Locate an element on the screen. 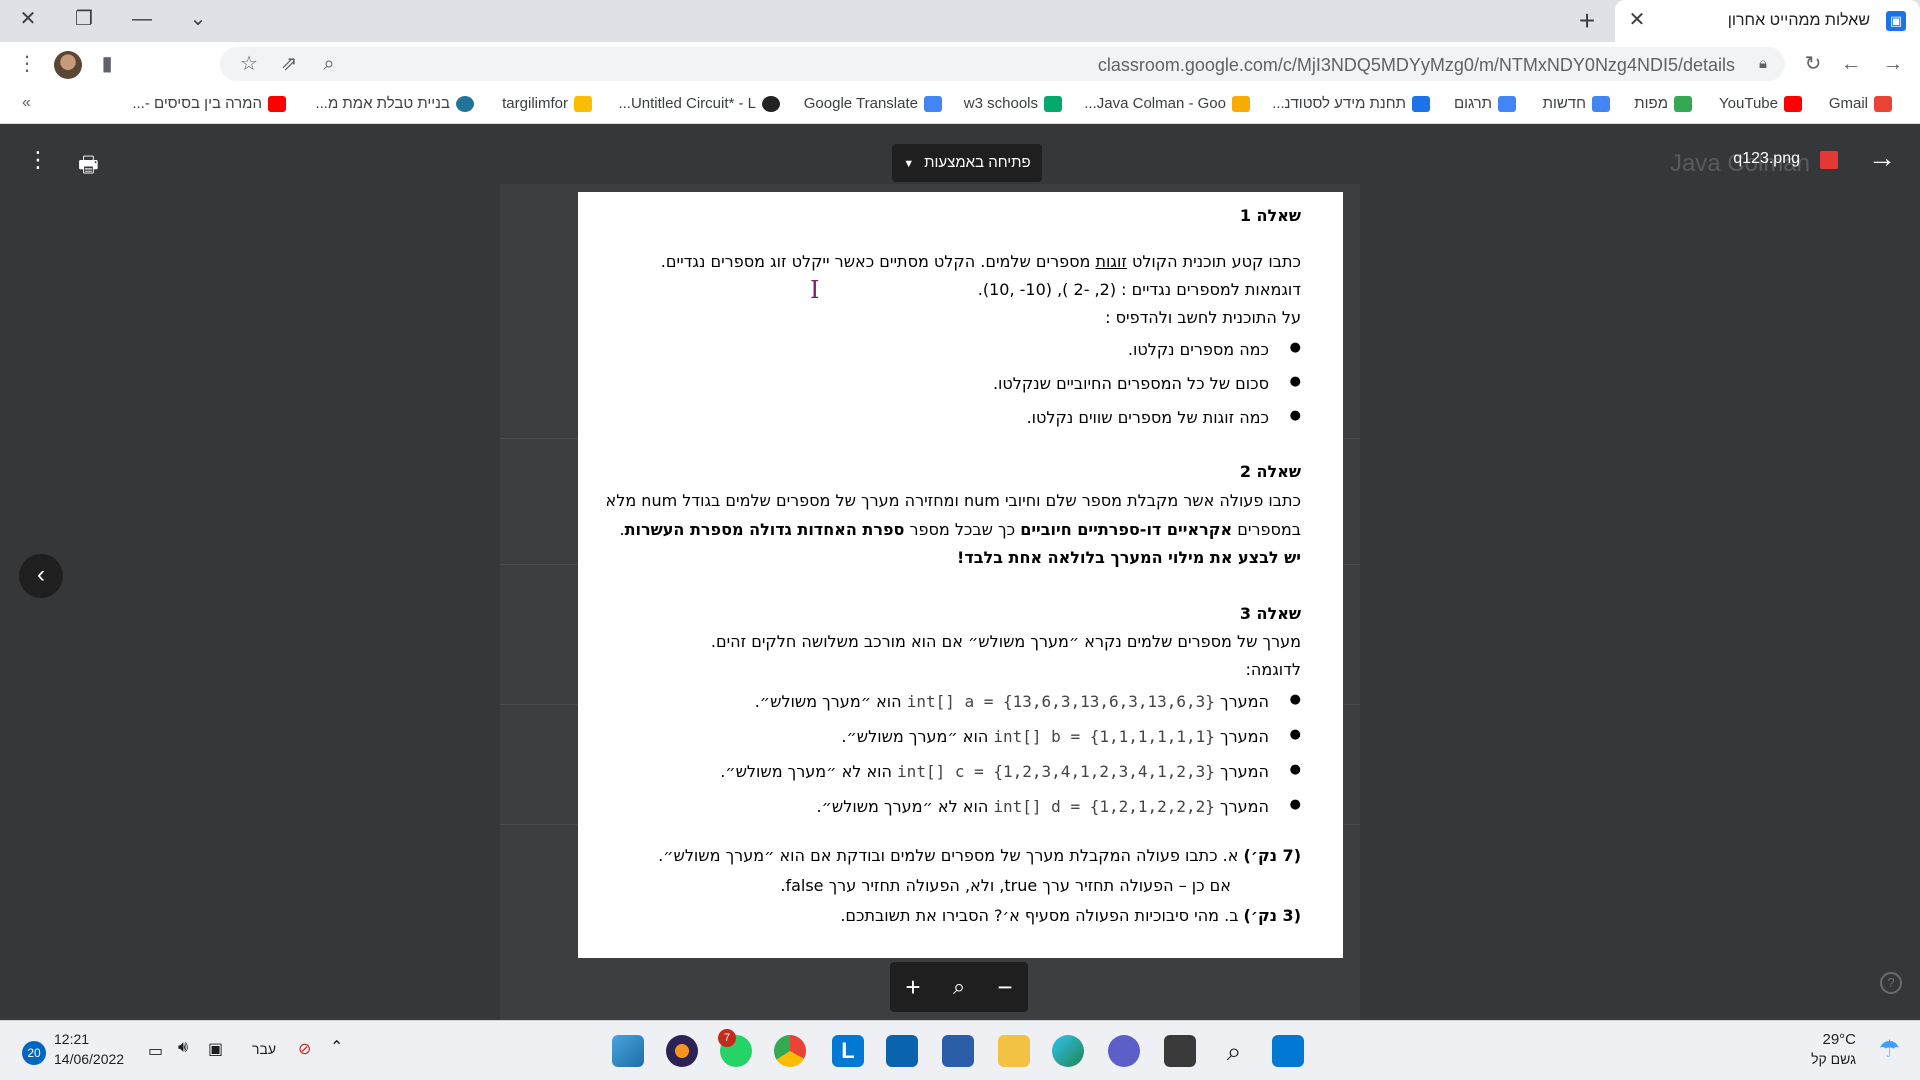  tab-title: שאלות ממהייט אחרון is located at coordinates (1798, 20).